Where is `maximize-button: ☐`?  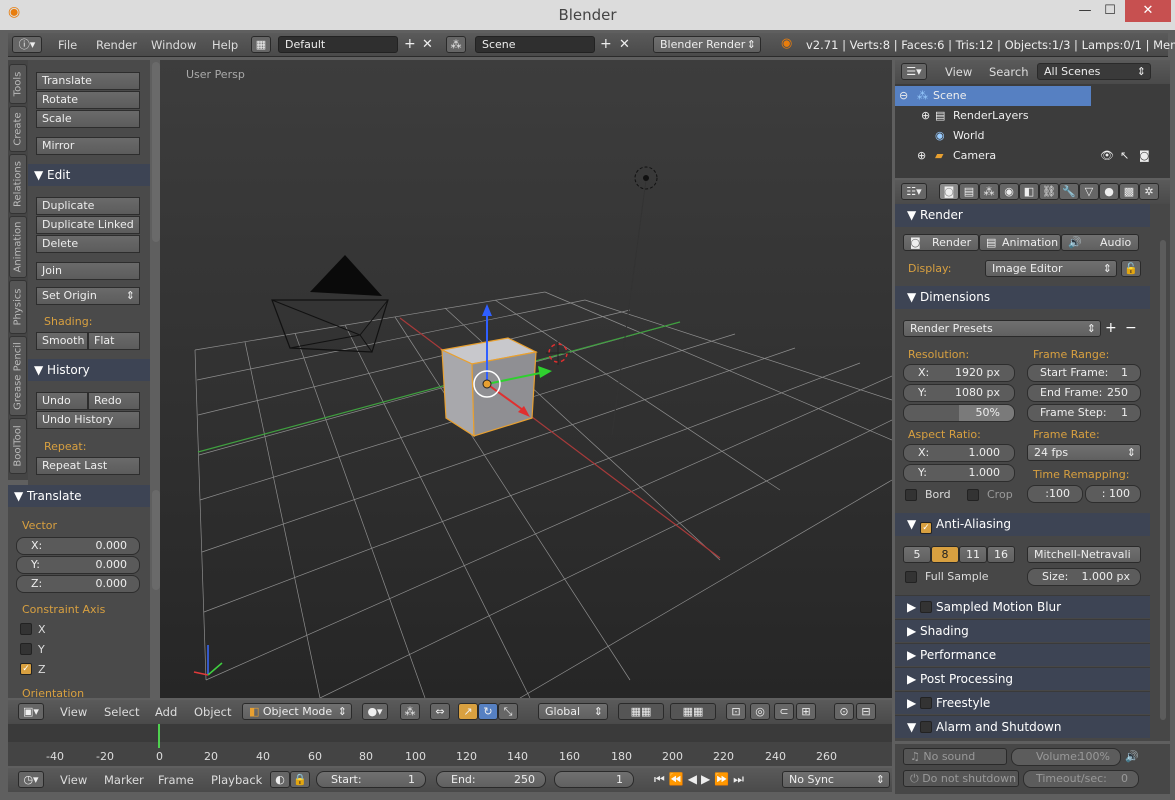 maximize-button: ☐ is located at coordinates (1110, 11).